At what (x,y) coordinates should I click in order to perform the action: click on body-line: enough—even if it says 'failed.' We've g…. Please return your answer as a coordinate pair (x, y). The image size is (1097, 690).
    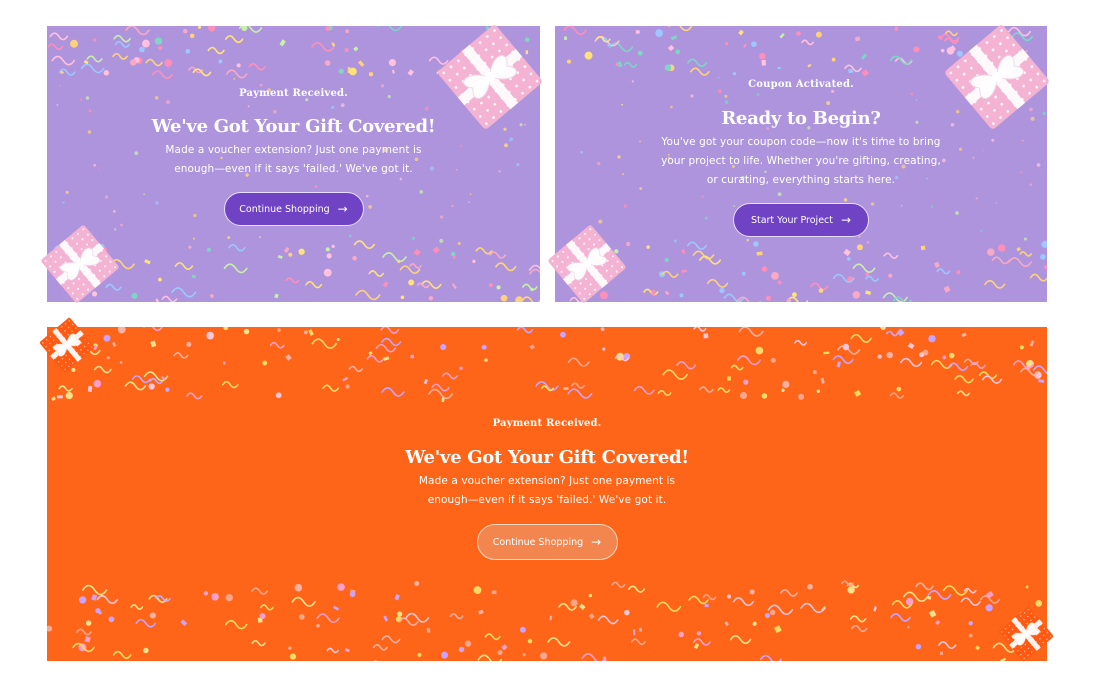
    Looking at the image, I should click on (547, 500).